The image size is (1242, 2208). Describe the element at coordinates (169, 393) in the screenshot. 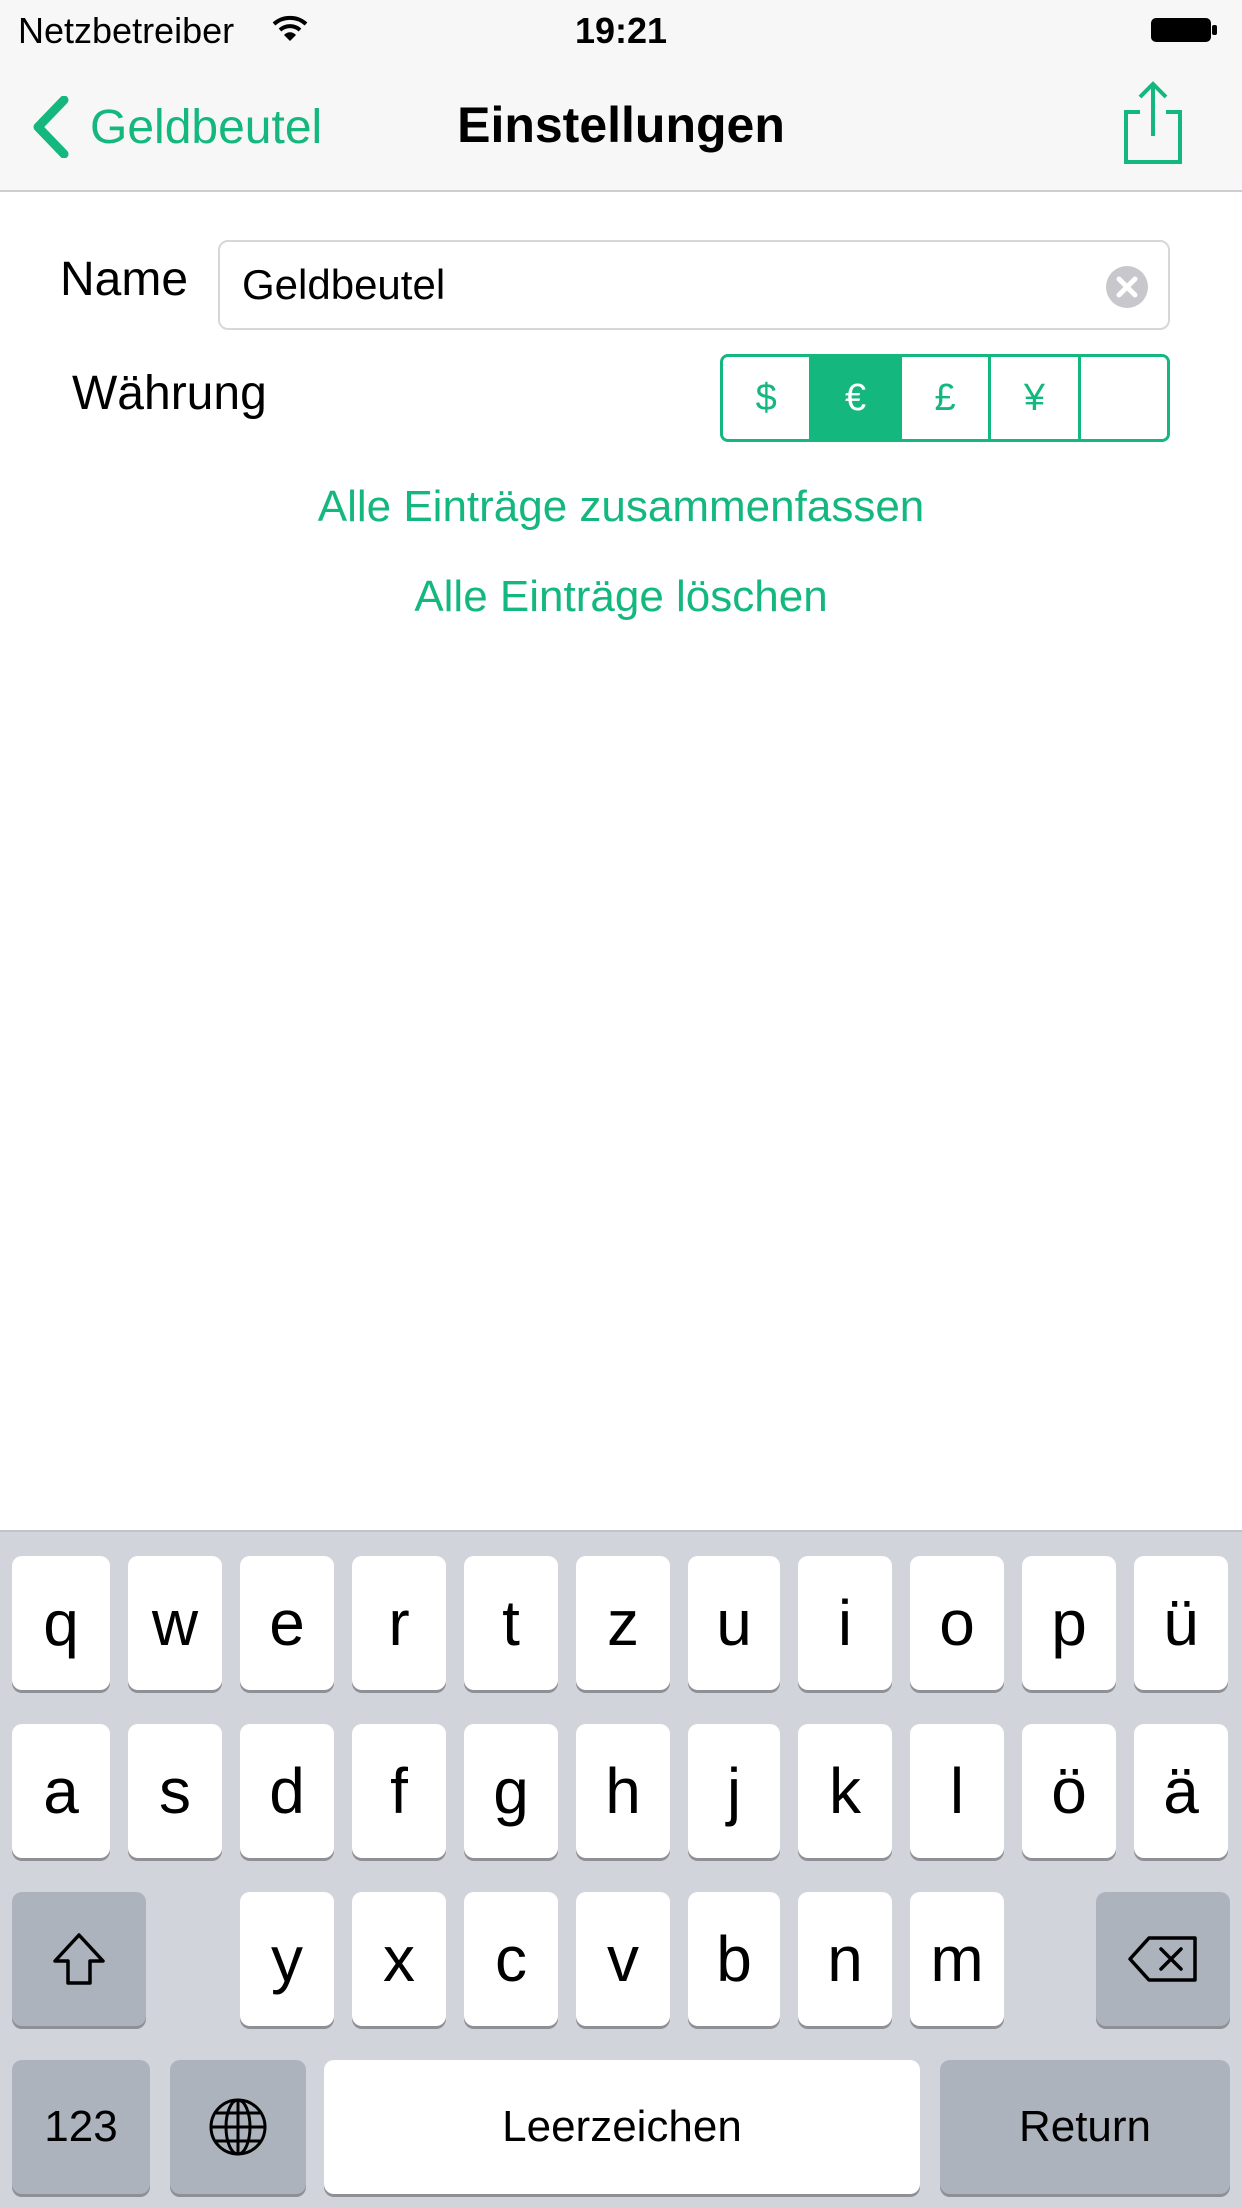

I see `currency-label: Währung` at that location.